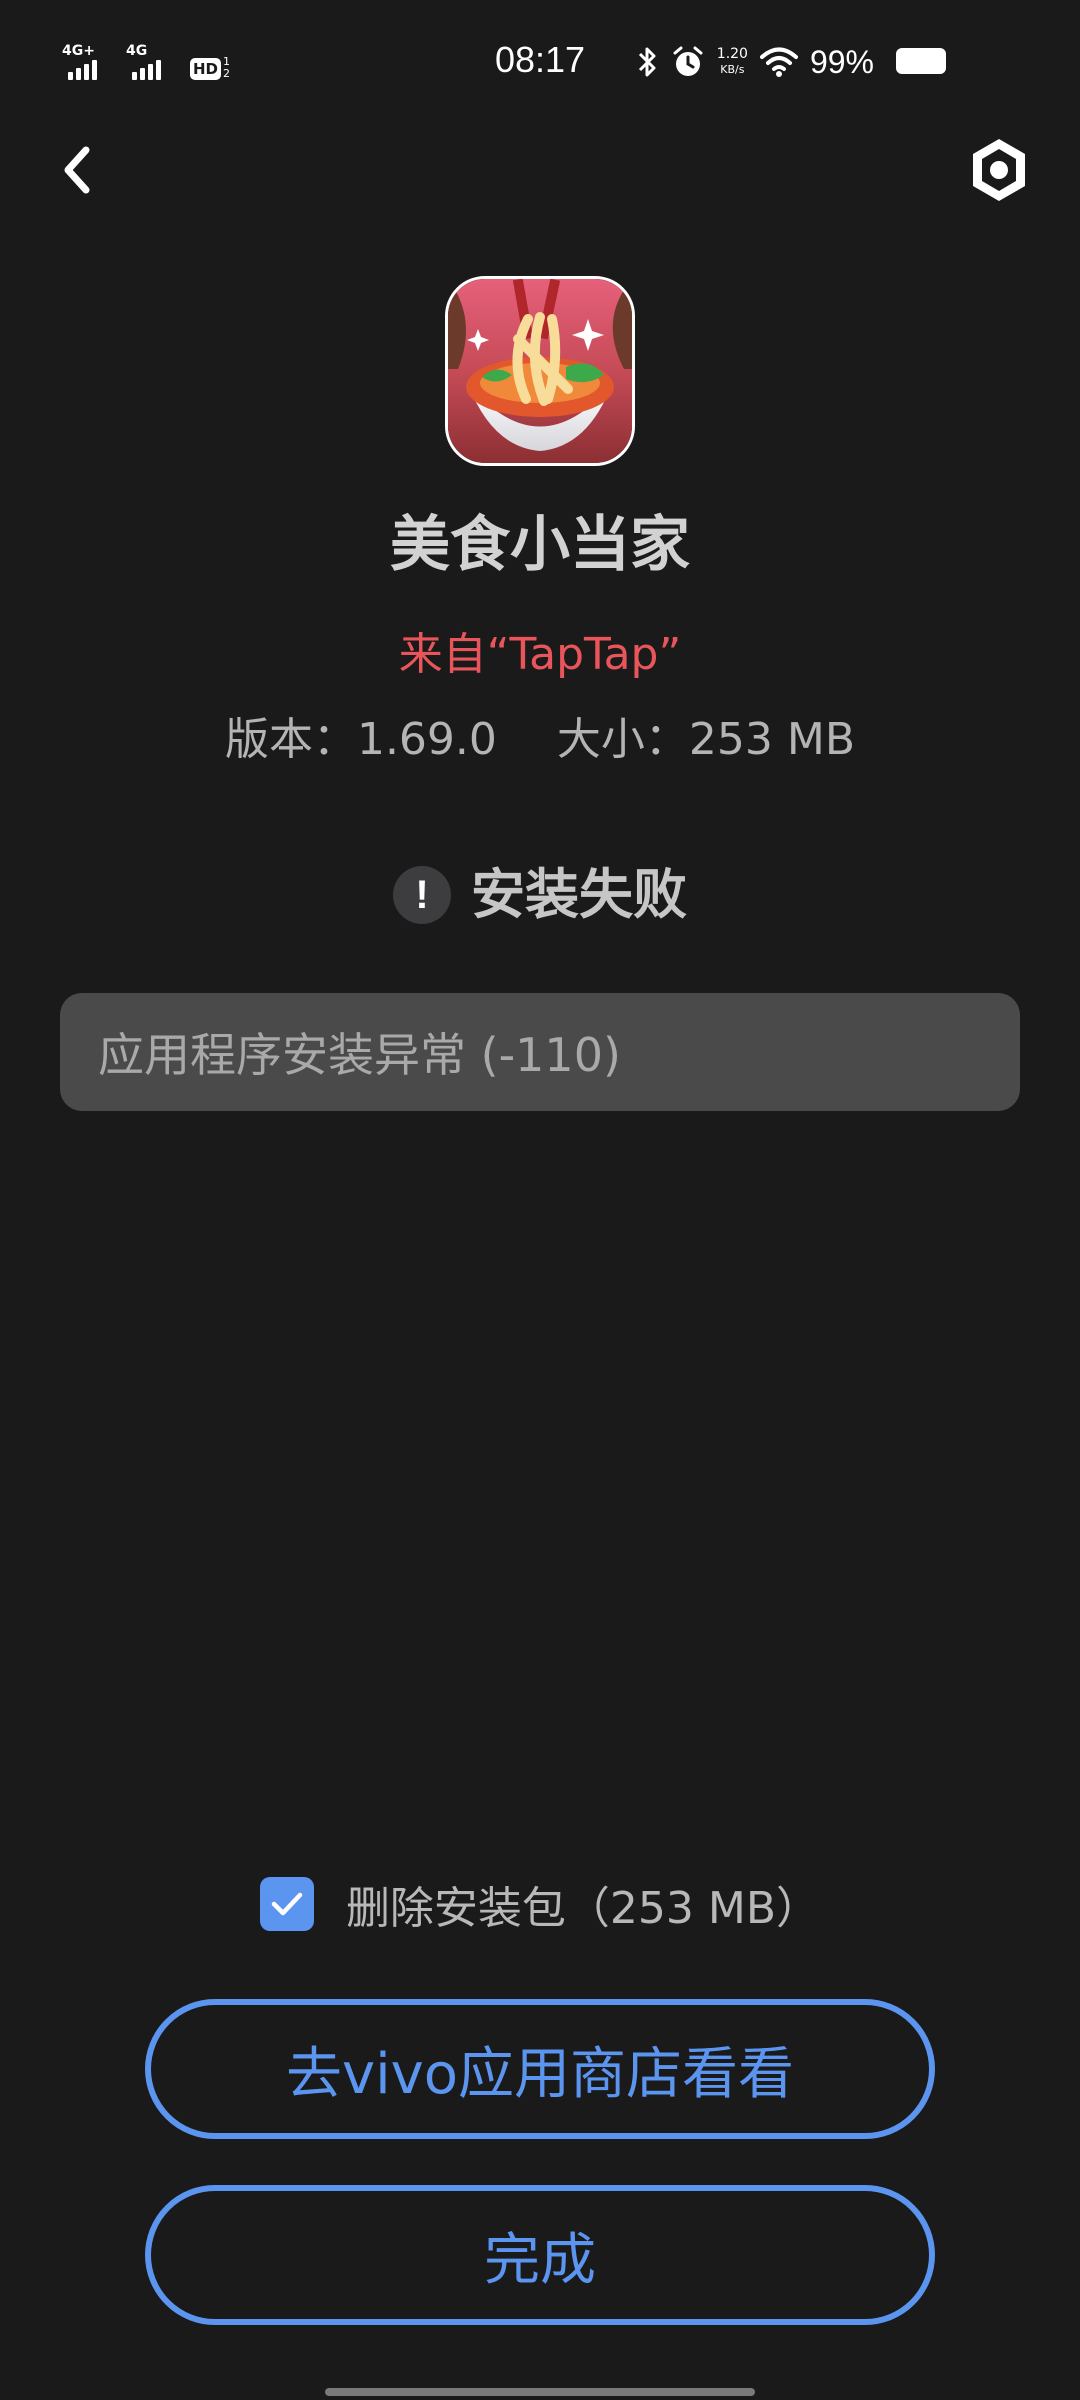 The height and width of the screenshot is (2400, 1080). I want to click on app-version: 版本：1.69.0, so click(360, 739).